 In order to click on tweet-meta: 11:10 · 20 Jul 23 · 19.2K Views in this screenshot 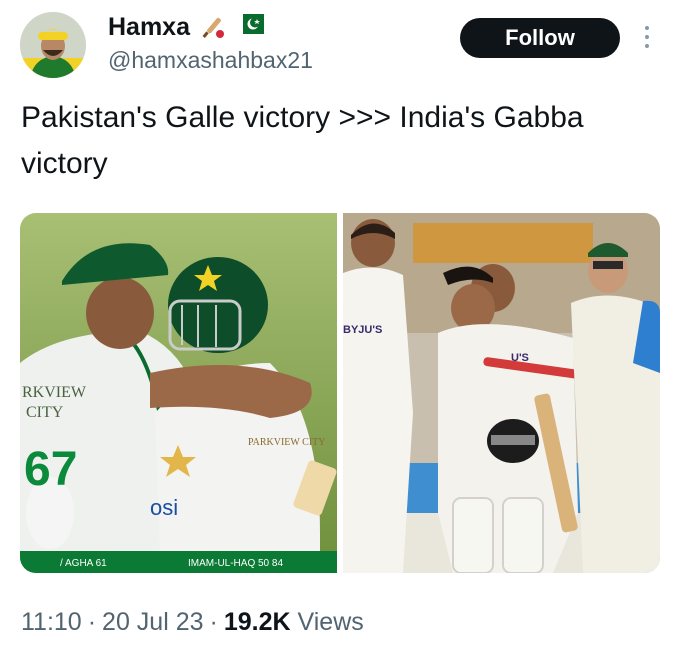, I will do `click(192, 622)`.